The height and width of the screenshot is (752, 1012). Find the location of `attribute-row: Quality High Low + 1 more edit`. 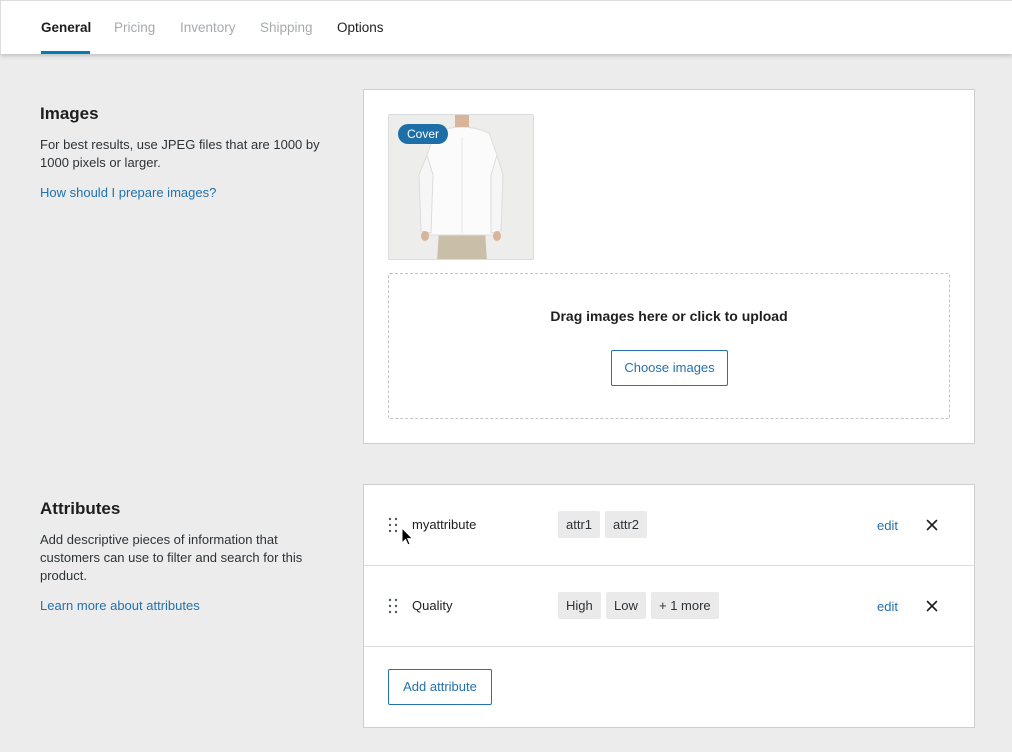

attribute-row: Quality High Low + 1 more edit is located at coordinates (669, 606).